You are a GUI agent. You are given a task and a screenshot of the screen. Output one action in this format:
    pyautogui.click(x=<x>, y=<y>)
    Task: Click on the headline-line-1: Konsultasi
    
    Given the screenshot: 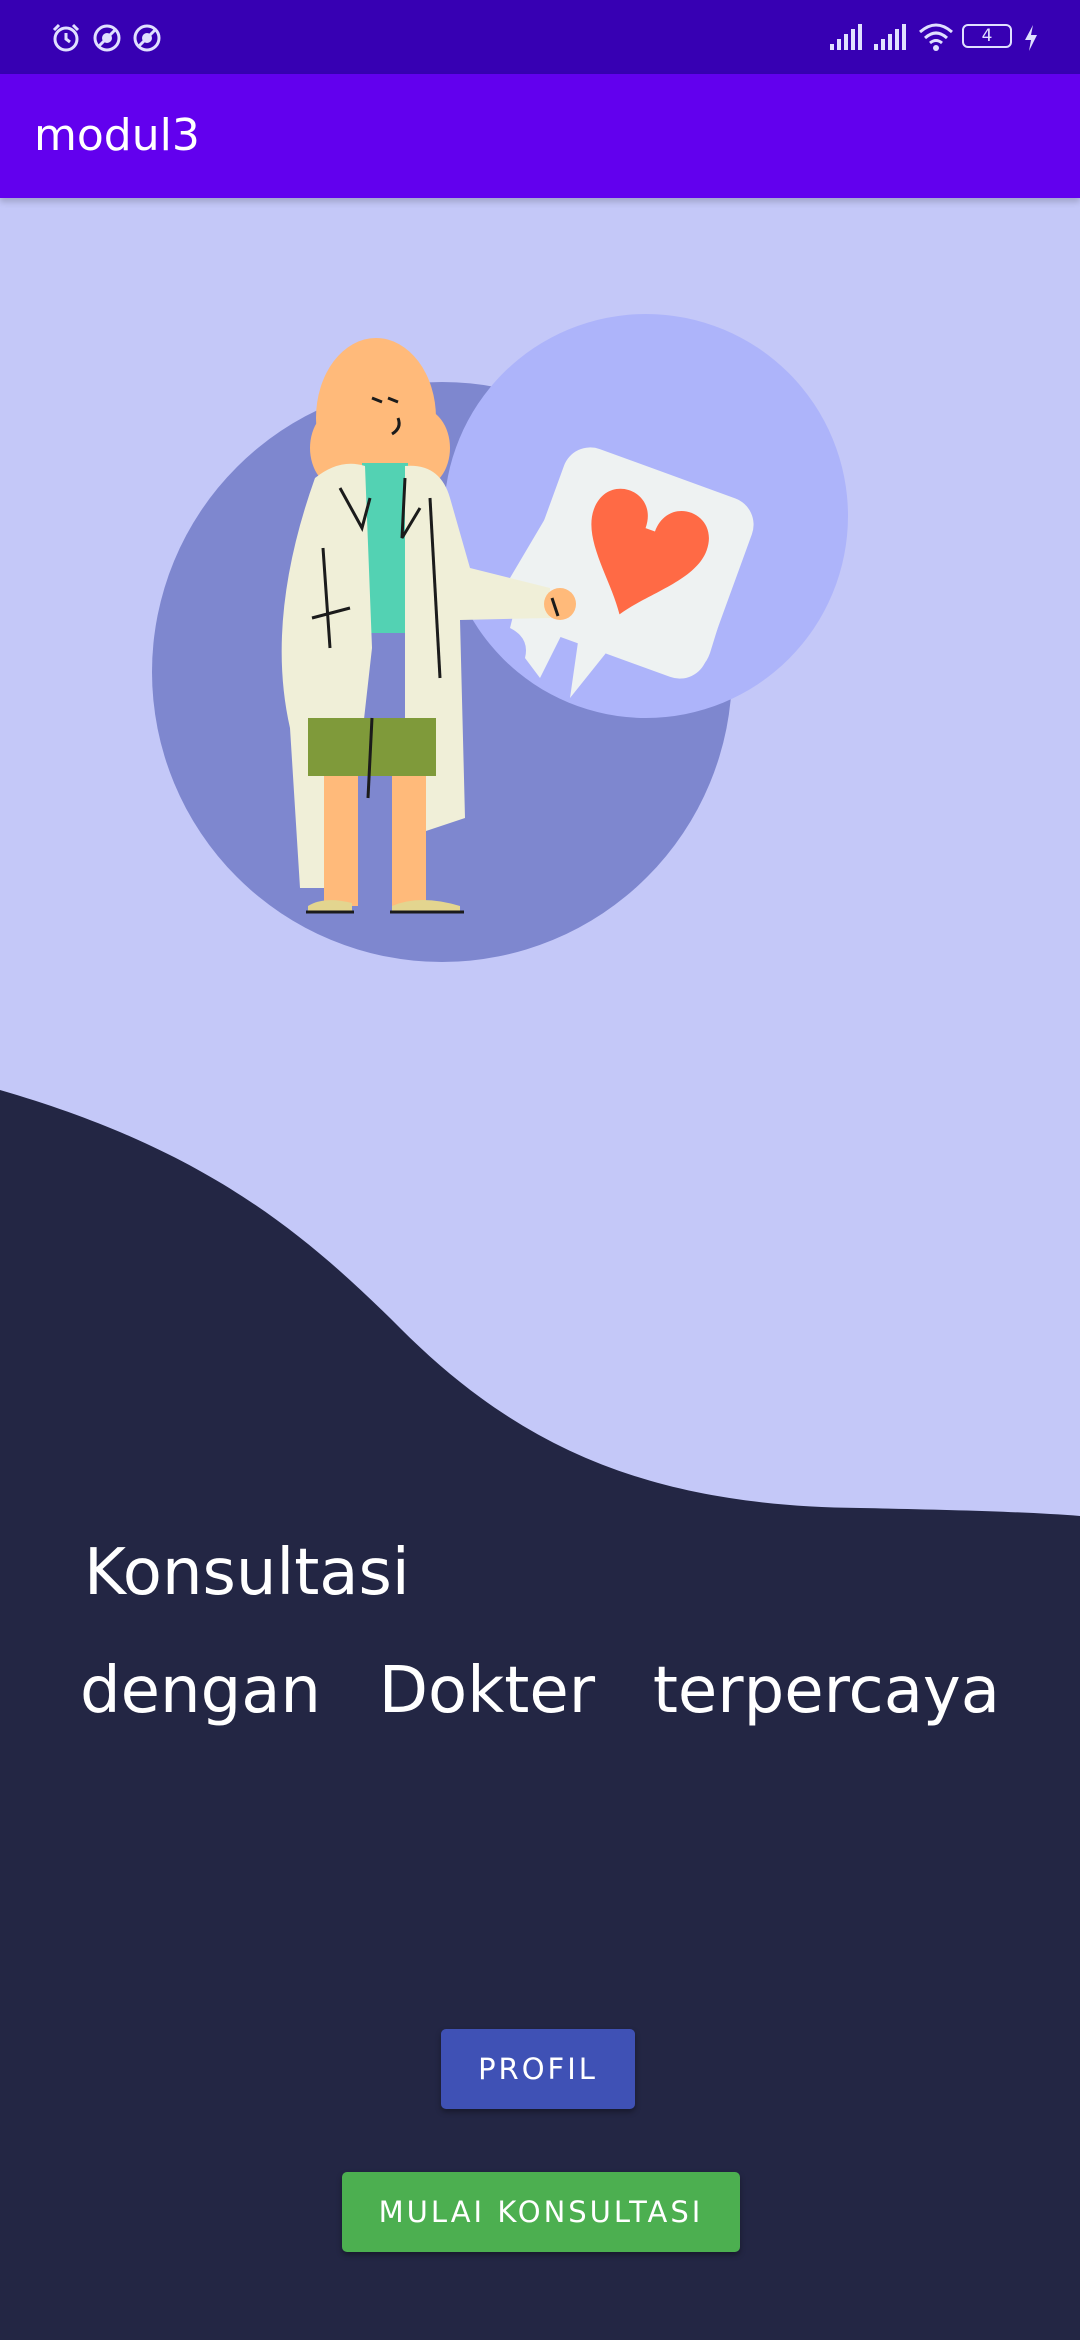 What is the action you would take?
    pyautogui.click(x=247, y=1573)
    